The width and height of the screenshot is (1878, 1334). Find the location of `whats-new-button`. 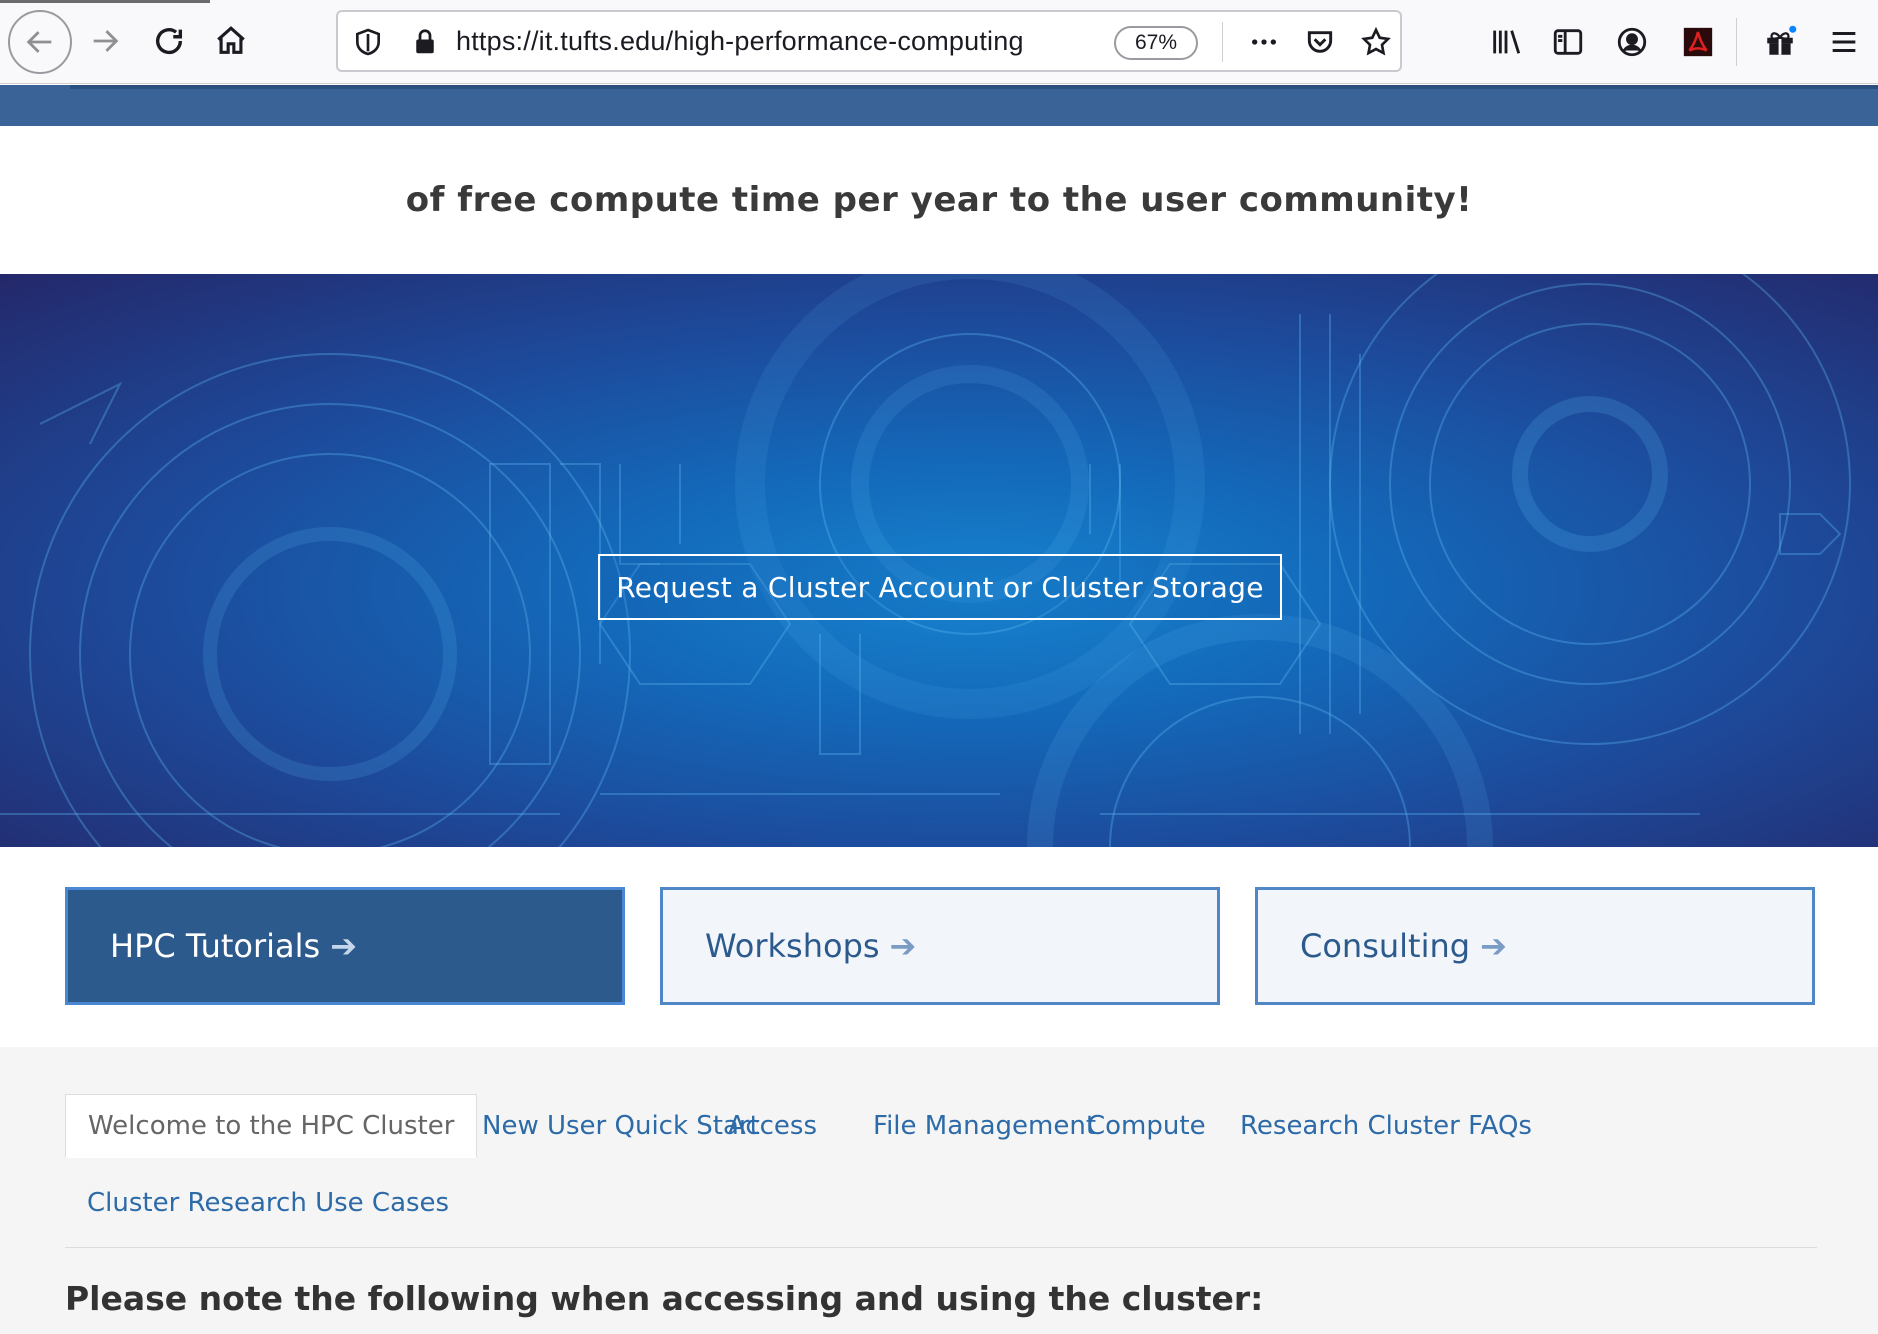

whats-new-button is located at coordinates (1780, 42).